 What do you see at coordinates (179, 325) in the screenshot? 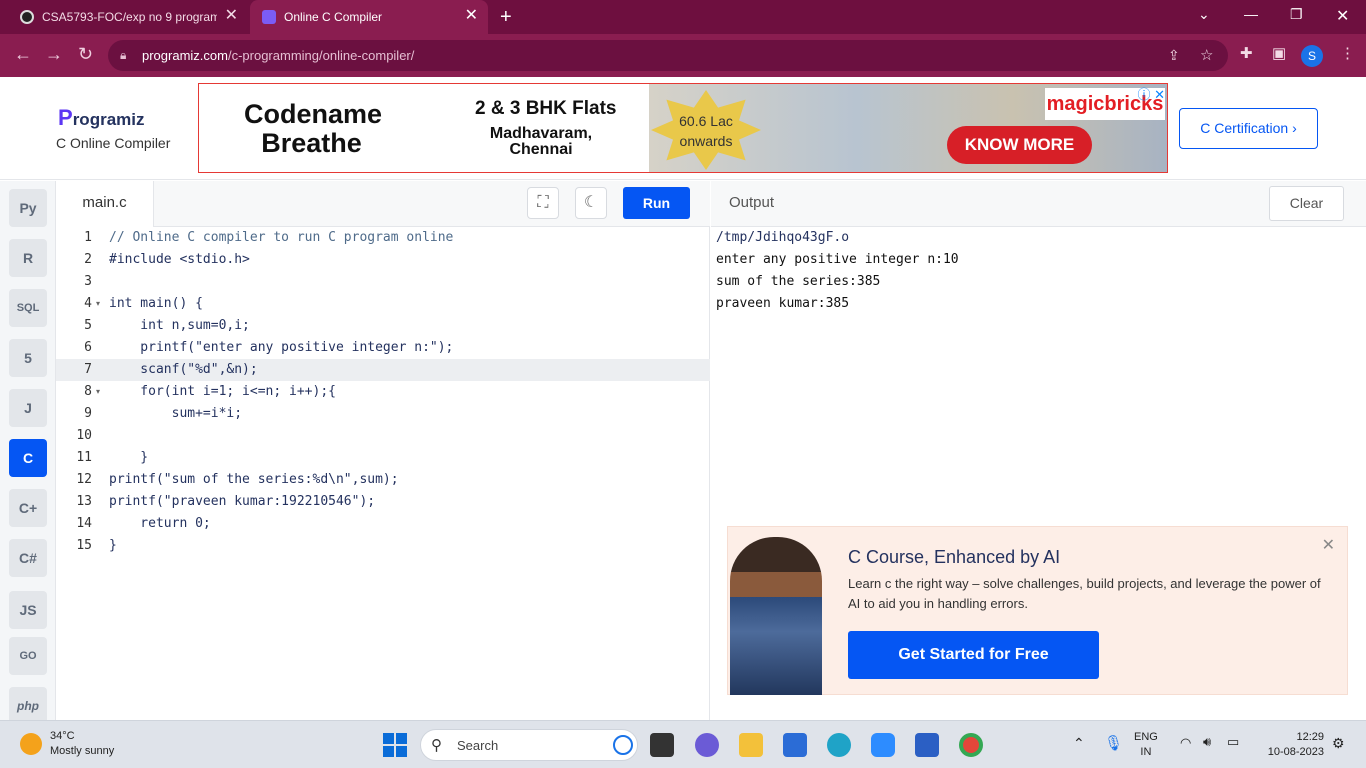
I see `code-line: int n,sum=0,i;` at bounding box center [179, 325].